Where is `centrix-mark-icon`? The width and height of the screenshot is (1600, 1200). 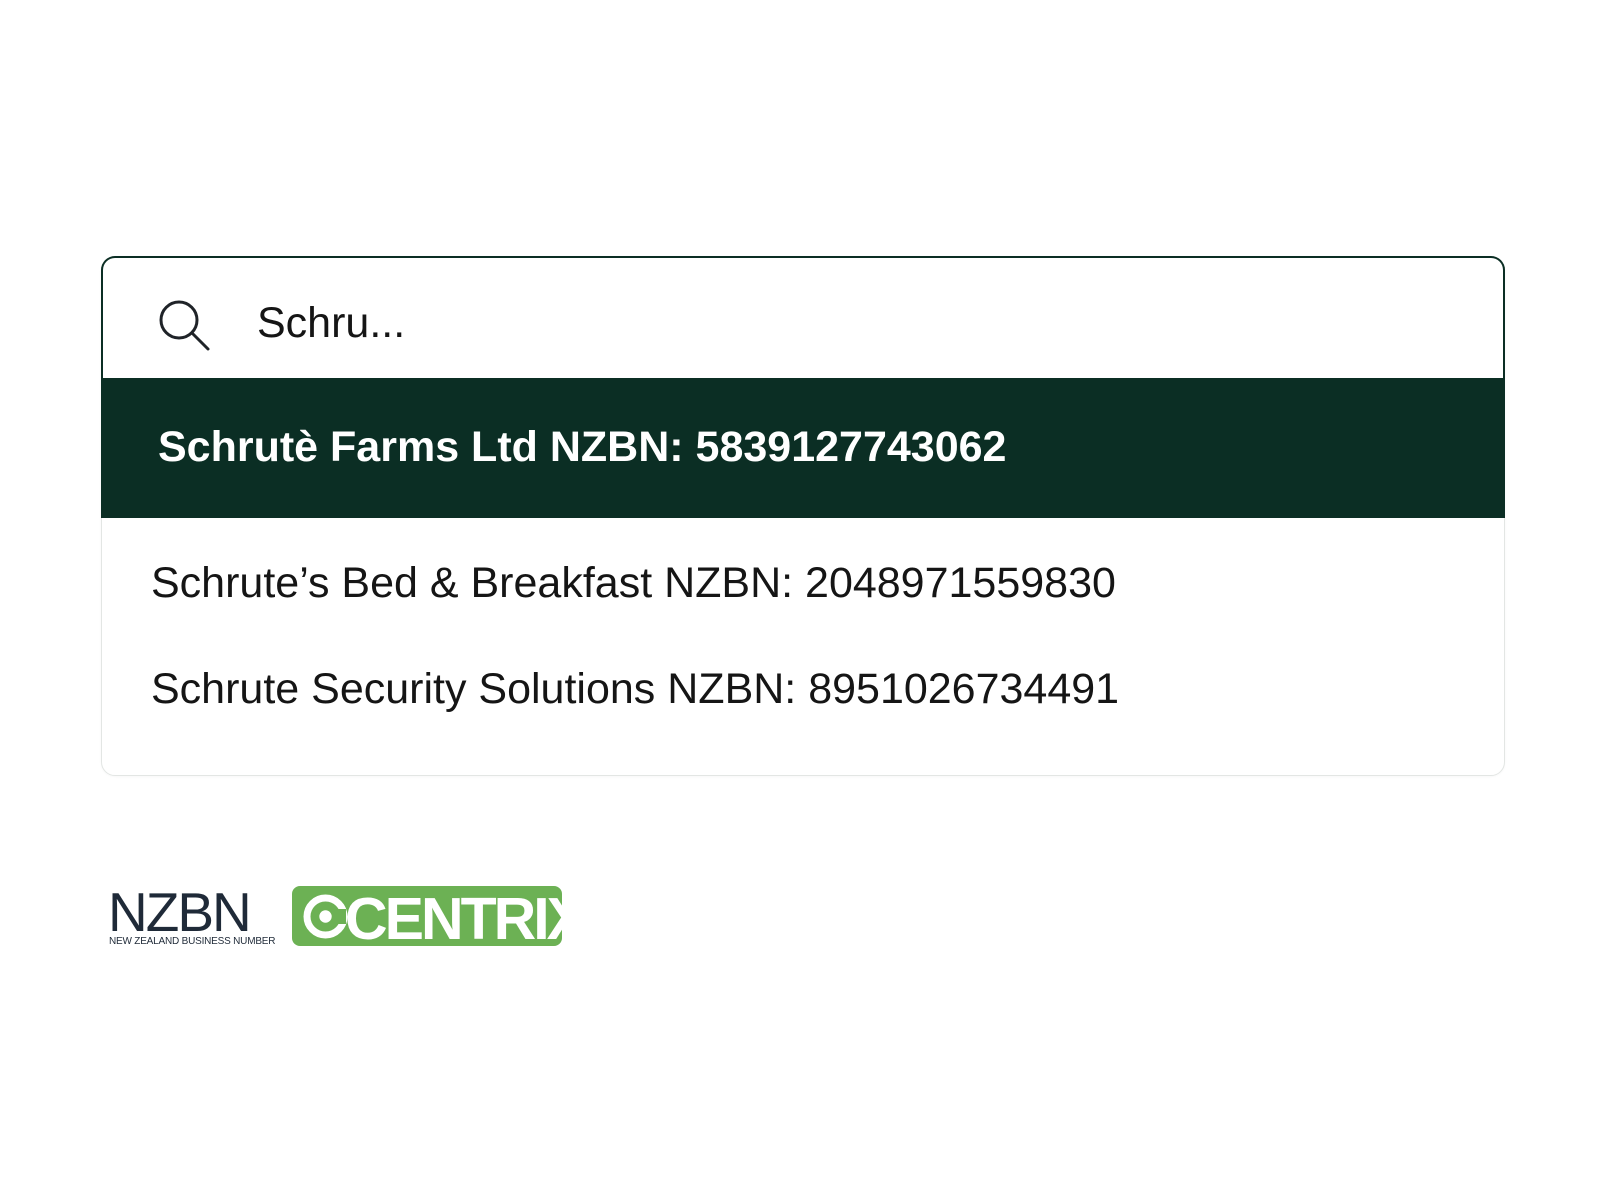 centrix-mark-icon is located at coordinates (325, 916).